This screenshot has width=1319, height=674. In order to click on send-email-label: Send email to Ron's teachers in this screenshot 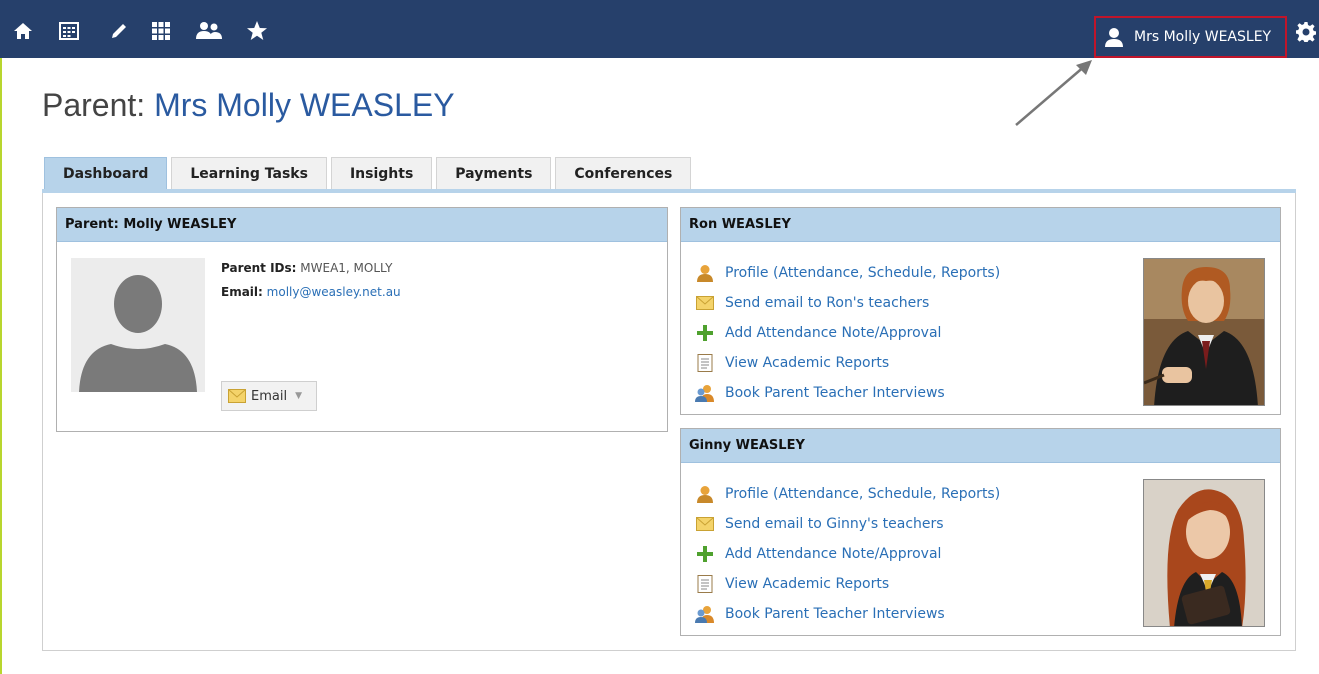, I will do `click(827, 303)`.